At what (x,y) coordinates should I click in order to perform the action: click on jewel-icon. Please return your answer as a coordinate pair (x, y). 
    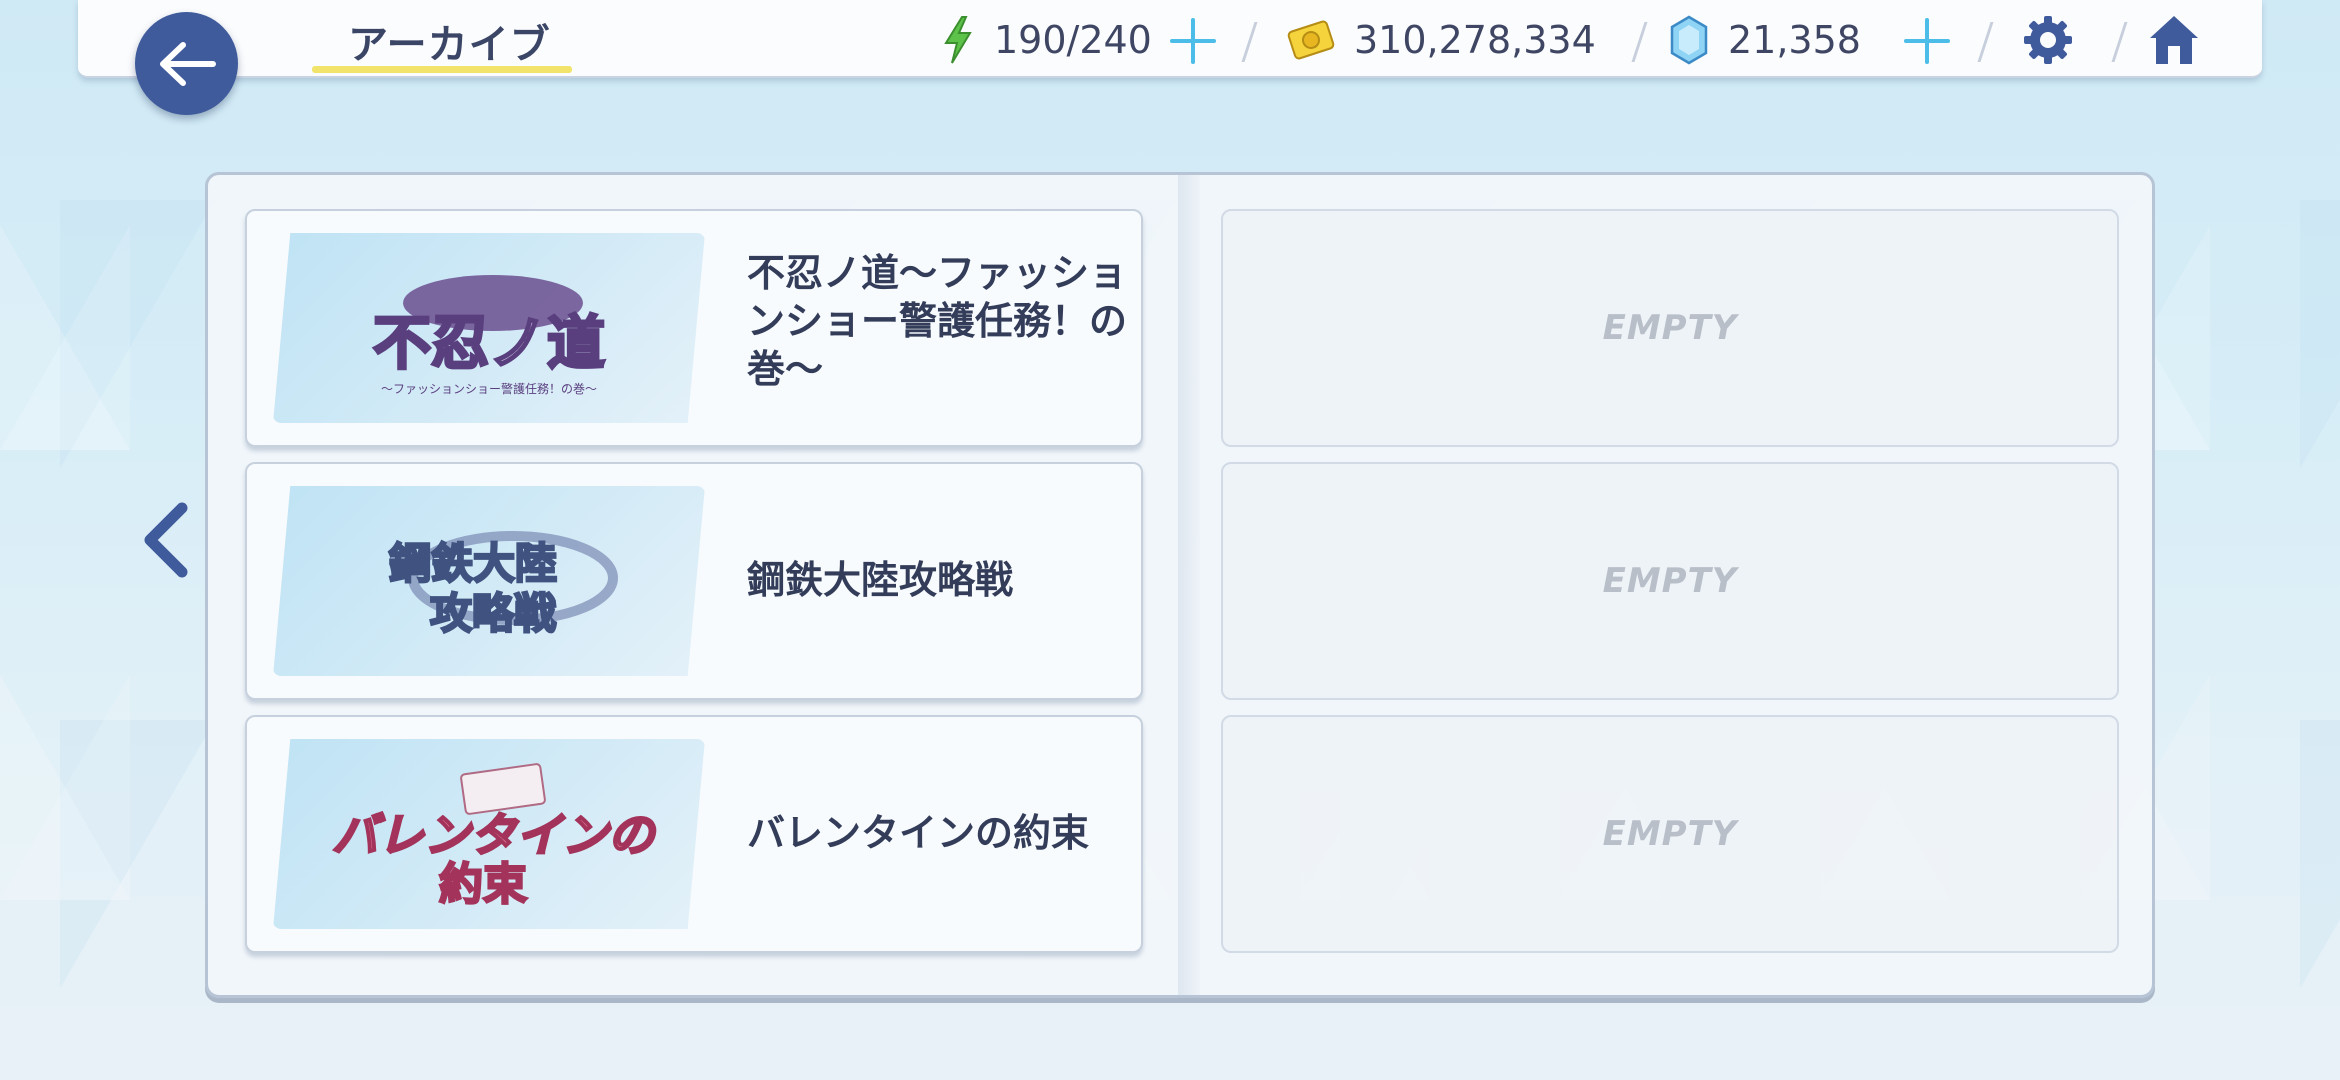
    Looking at the image, I should click on (1689, 40).